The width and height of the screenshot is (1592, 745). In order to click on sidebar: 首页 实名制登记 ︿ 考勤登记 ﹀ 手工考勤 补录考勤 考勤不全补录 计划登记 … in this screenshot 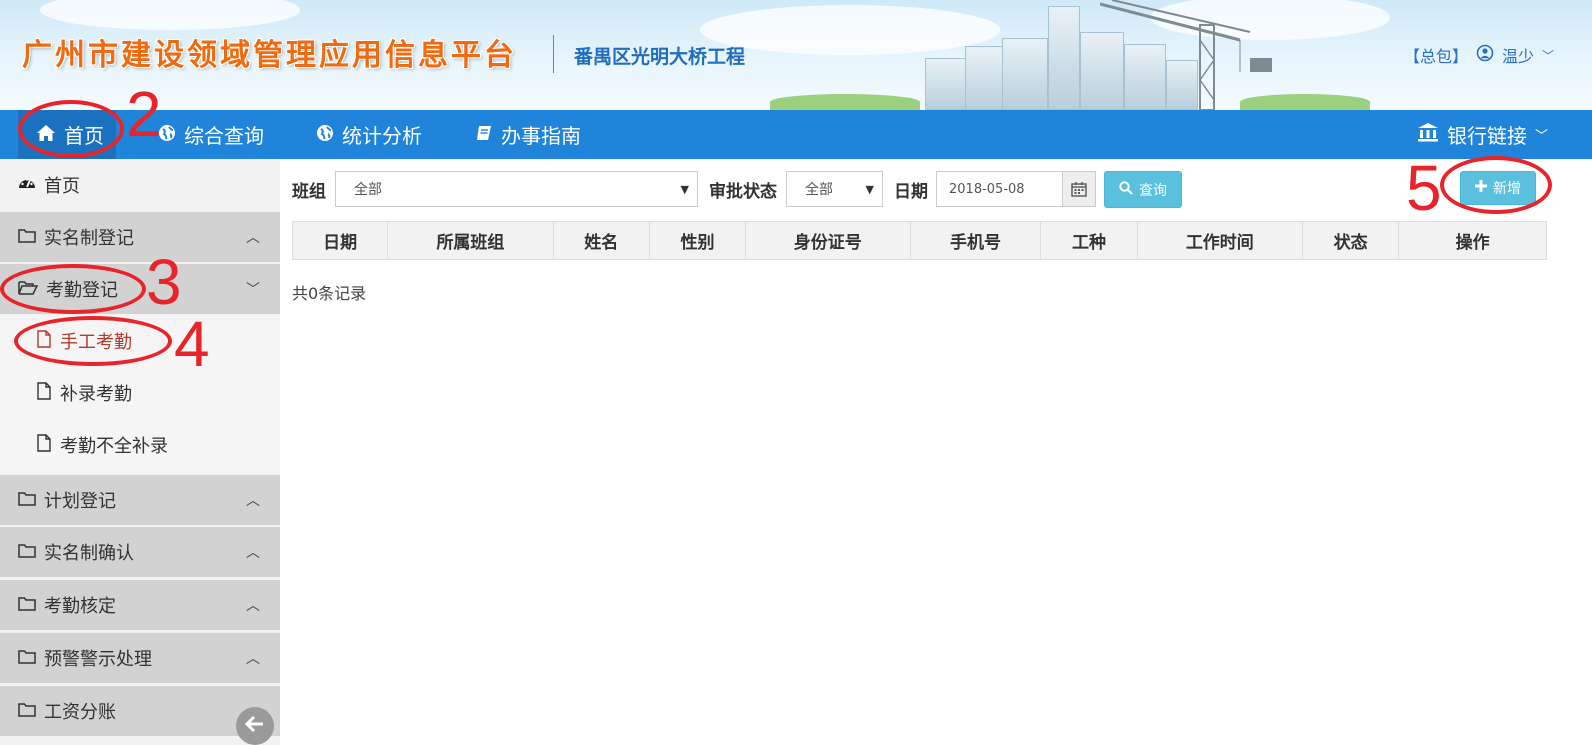, I will do `click(140, 452)`.